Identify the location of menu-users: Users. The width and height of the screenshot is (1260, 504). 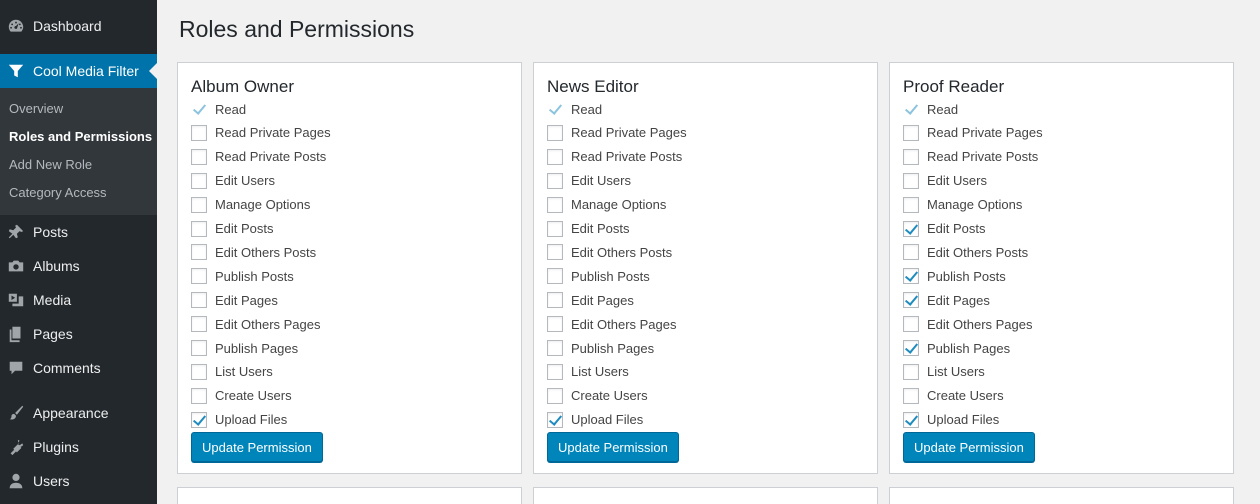
(78, 481).